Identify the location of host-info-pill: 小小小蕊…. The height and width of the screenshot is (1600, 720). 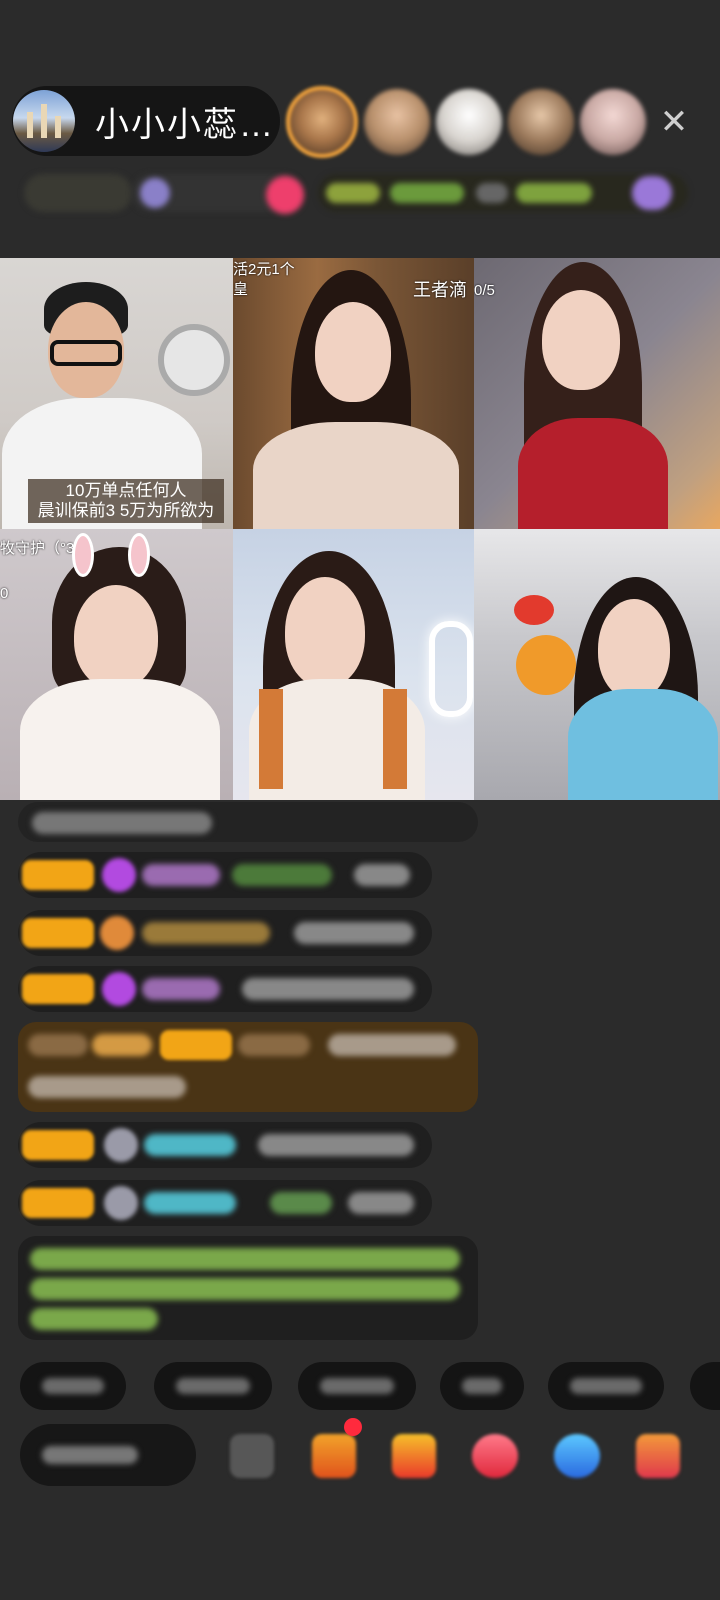
(146, 121).